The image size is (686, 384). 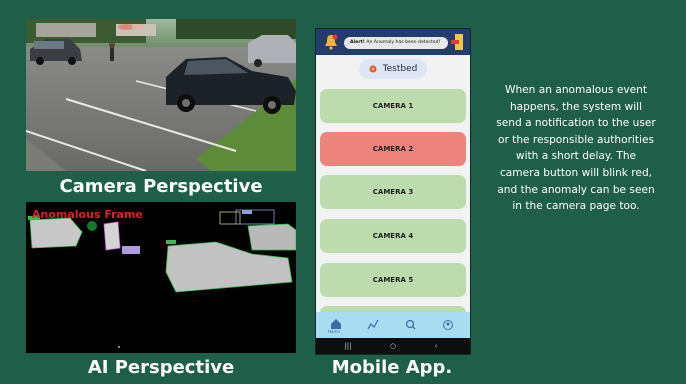 I want to click on back-button: ‹, so click(x=436, y=346).